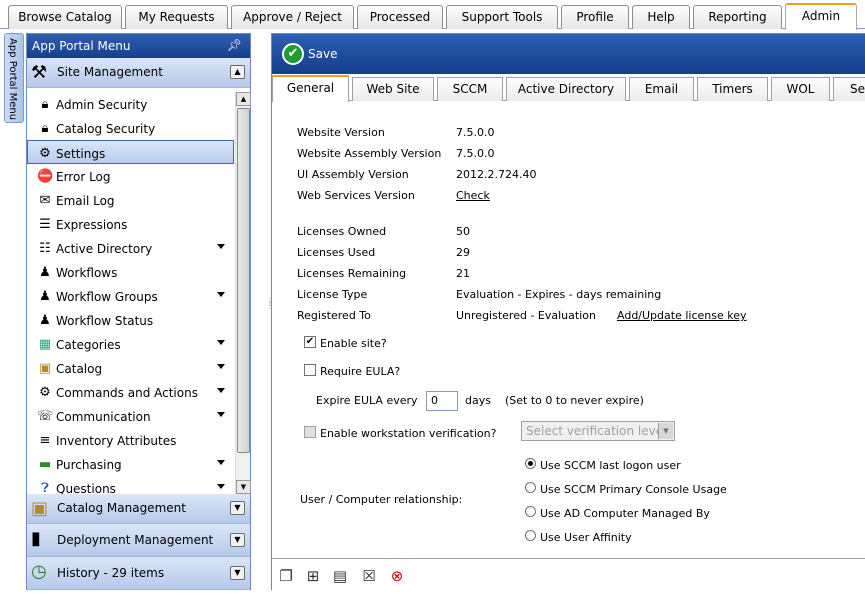 This screenshot has width=865, height=594. I want to click on menu-item-active-directory: ☷ Active Directory, so click(132, 248).